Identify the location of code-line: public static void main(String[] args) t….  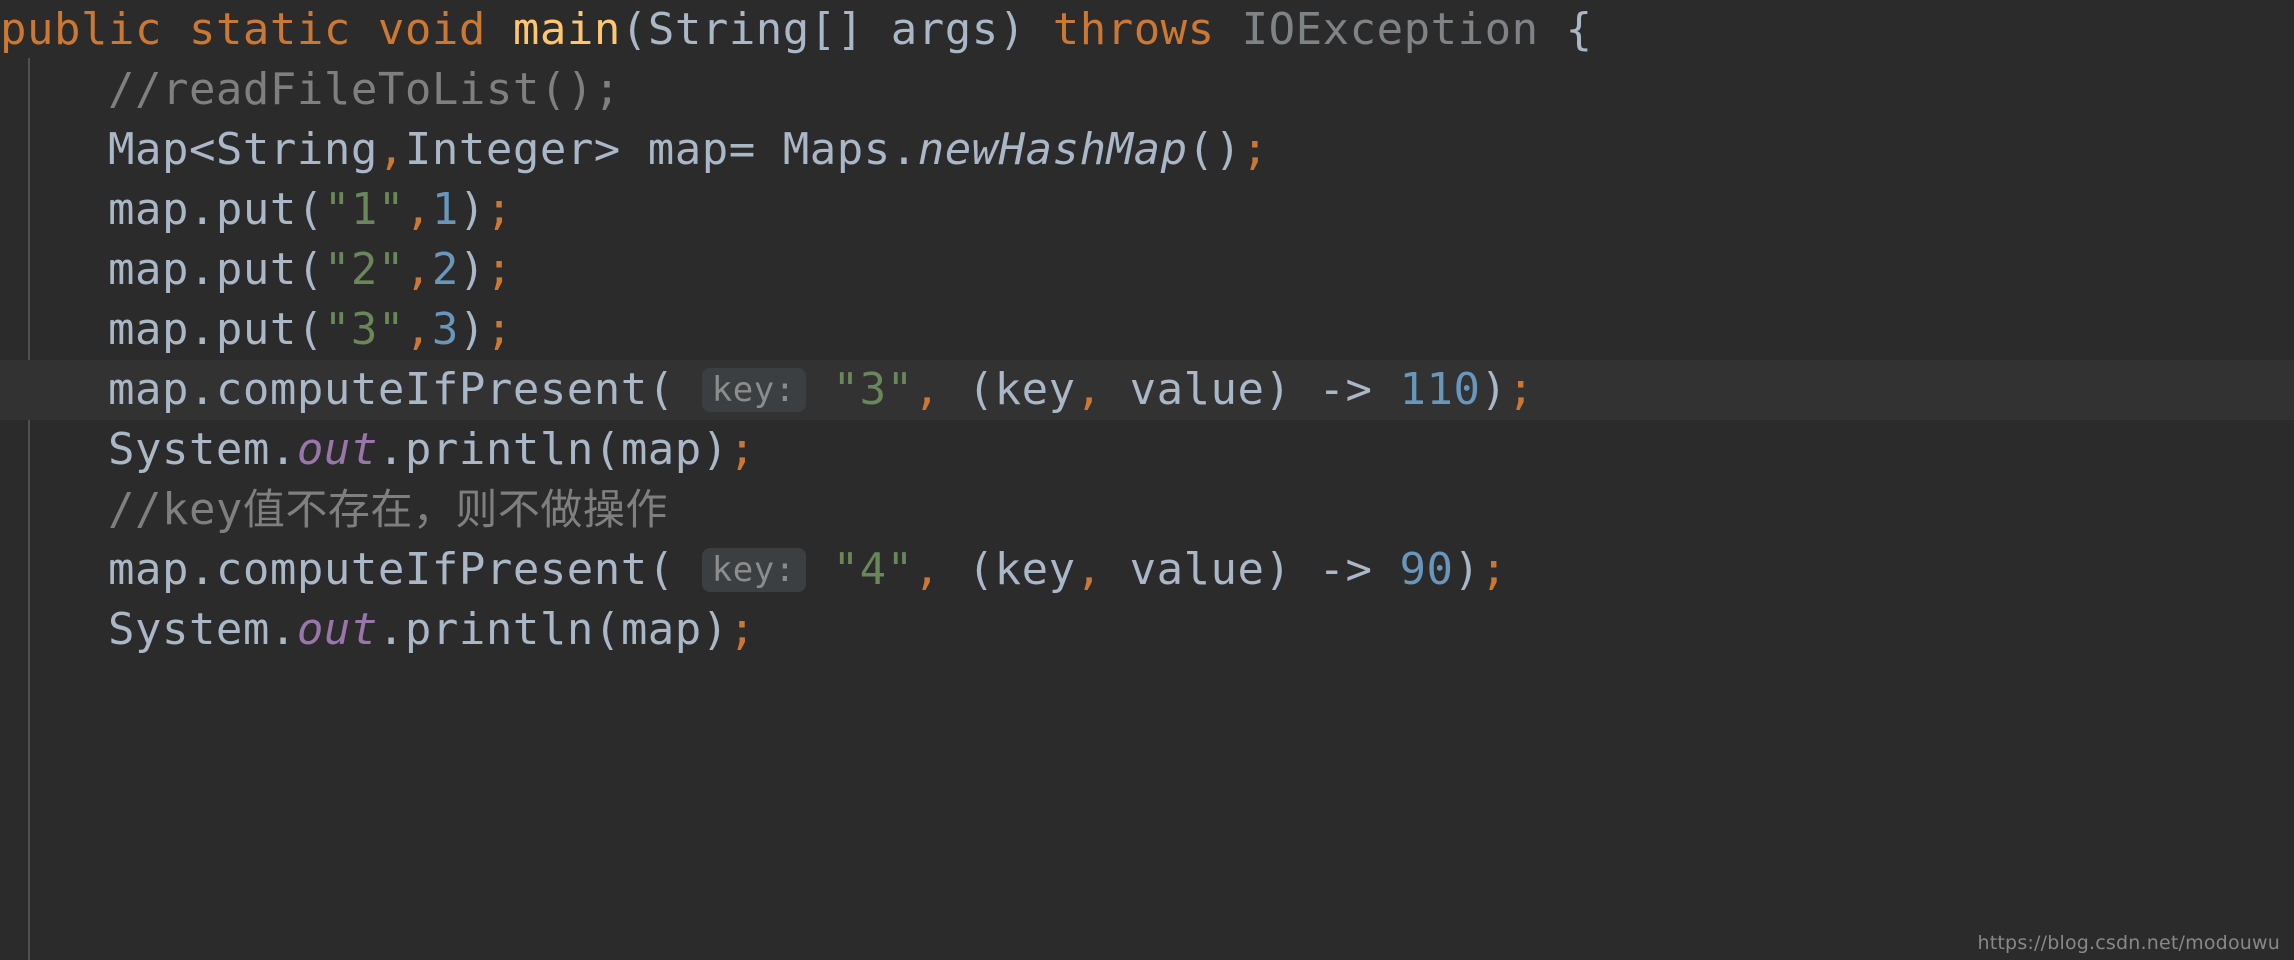
(1147, 30).